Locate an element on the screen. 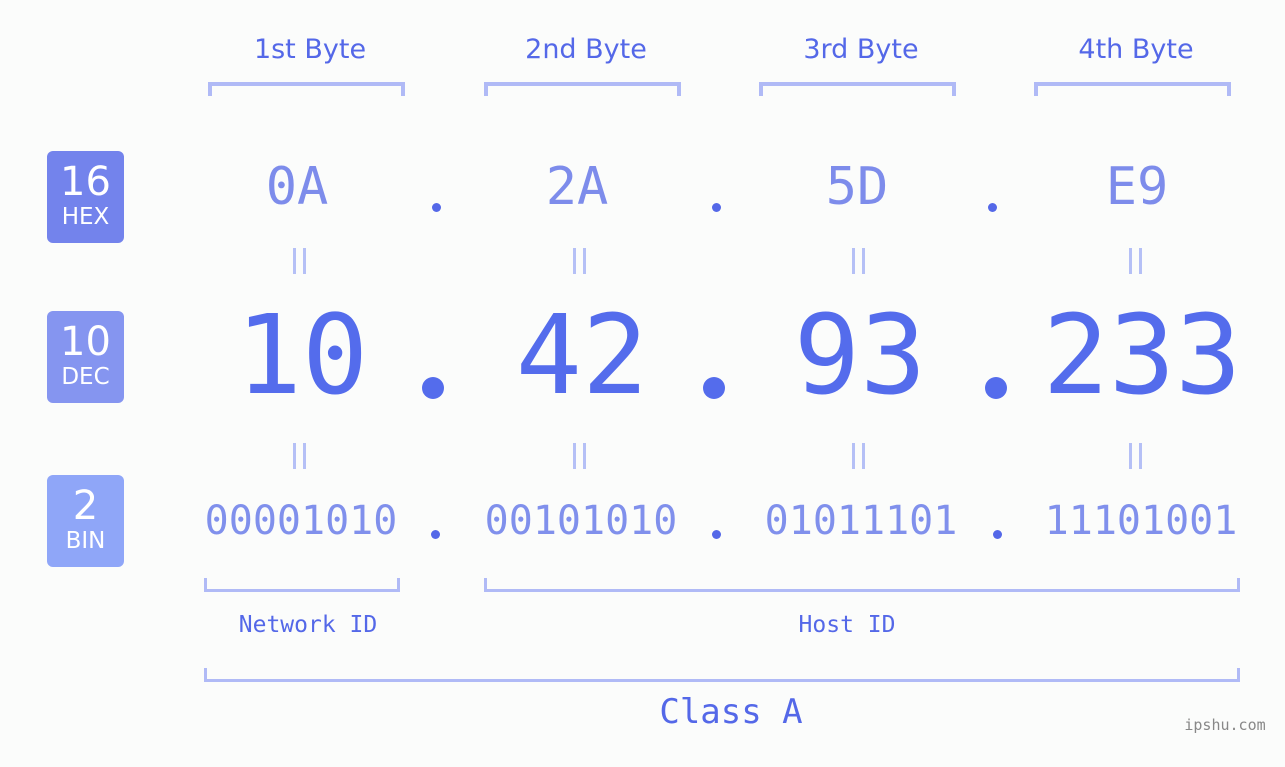 The width and height of the screenshot is (1285, 767). bin-byte-2: 00101010 is located at coordinates (581, 521).